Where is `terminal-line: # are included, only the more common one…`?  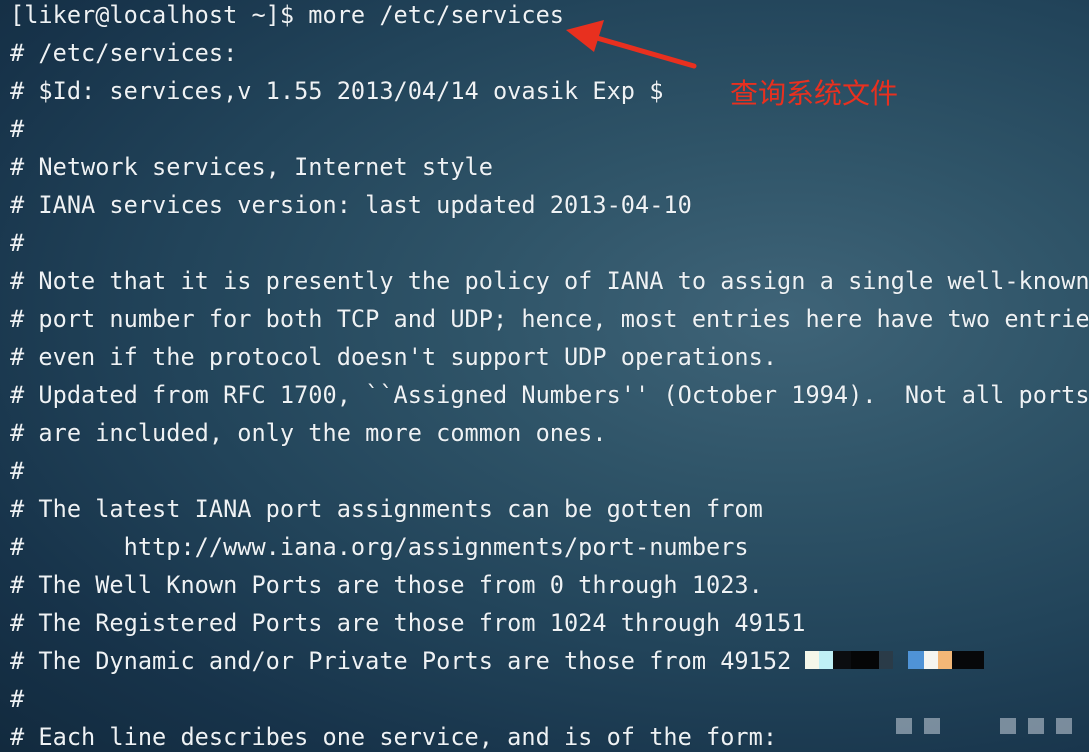
terminal-line: # are included, only the more common one… is located at coordinates (308, 433).